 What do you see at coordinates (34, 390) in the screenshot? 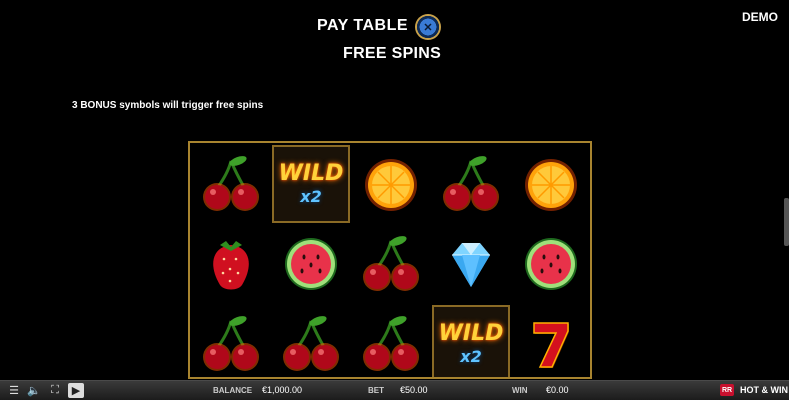
I see `sound-icon: 🔈` at bounding box center [34, 390].